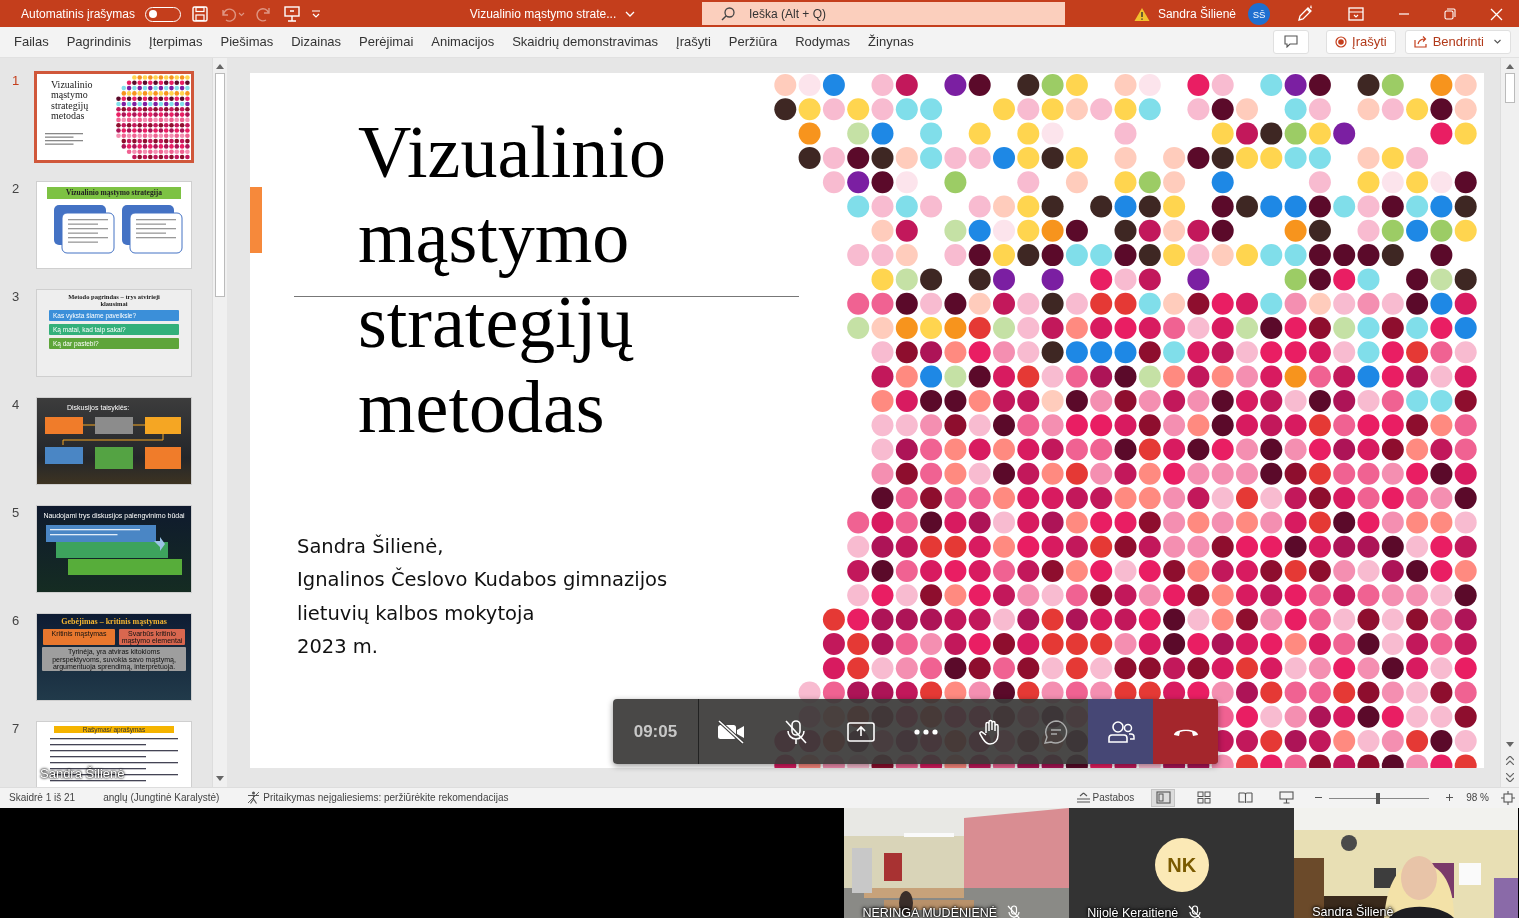  What do you see at coordinates (114, 116) in the screenshot?
I see `slide-thumbnail: Vizualinio mąstymo strategijų metodas` at bounding box center [114, 116].